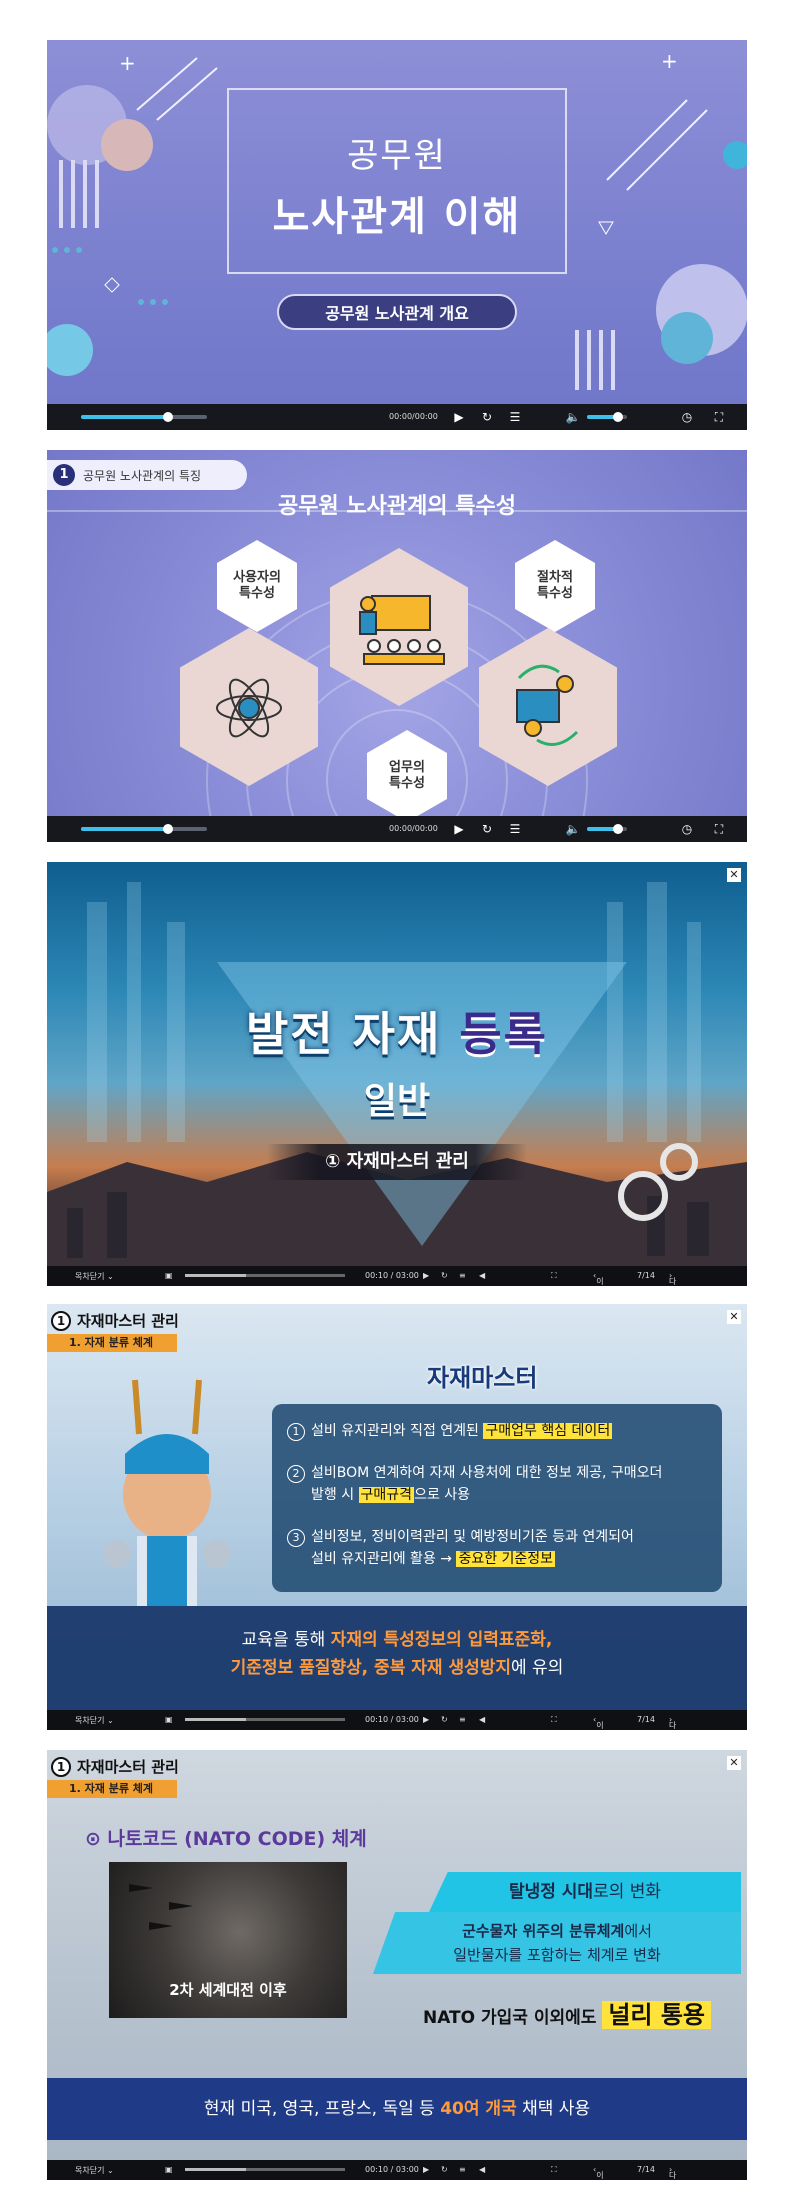 The height and width of the screenshot is (2212, 794). What do you see at coordinates (384, 1559) in the screenshot?
I see `item-text-2: 설비 유지관리에 활용 →` at bounding box center [384, 1559].